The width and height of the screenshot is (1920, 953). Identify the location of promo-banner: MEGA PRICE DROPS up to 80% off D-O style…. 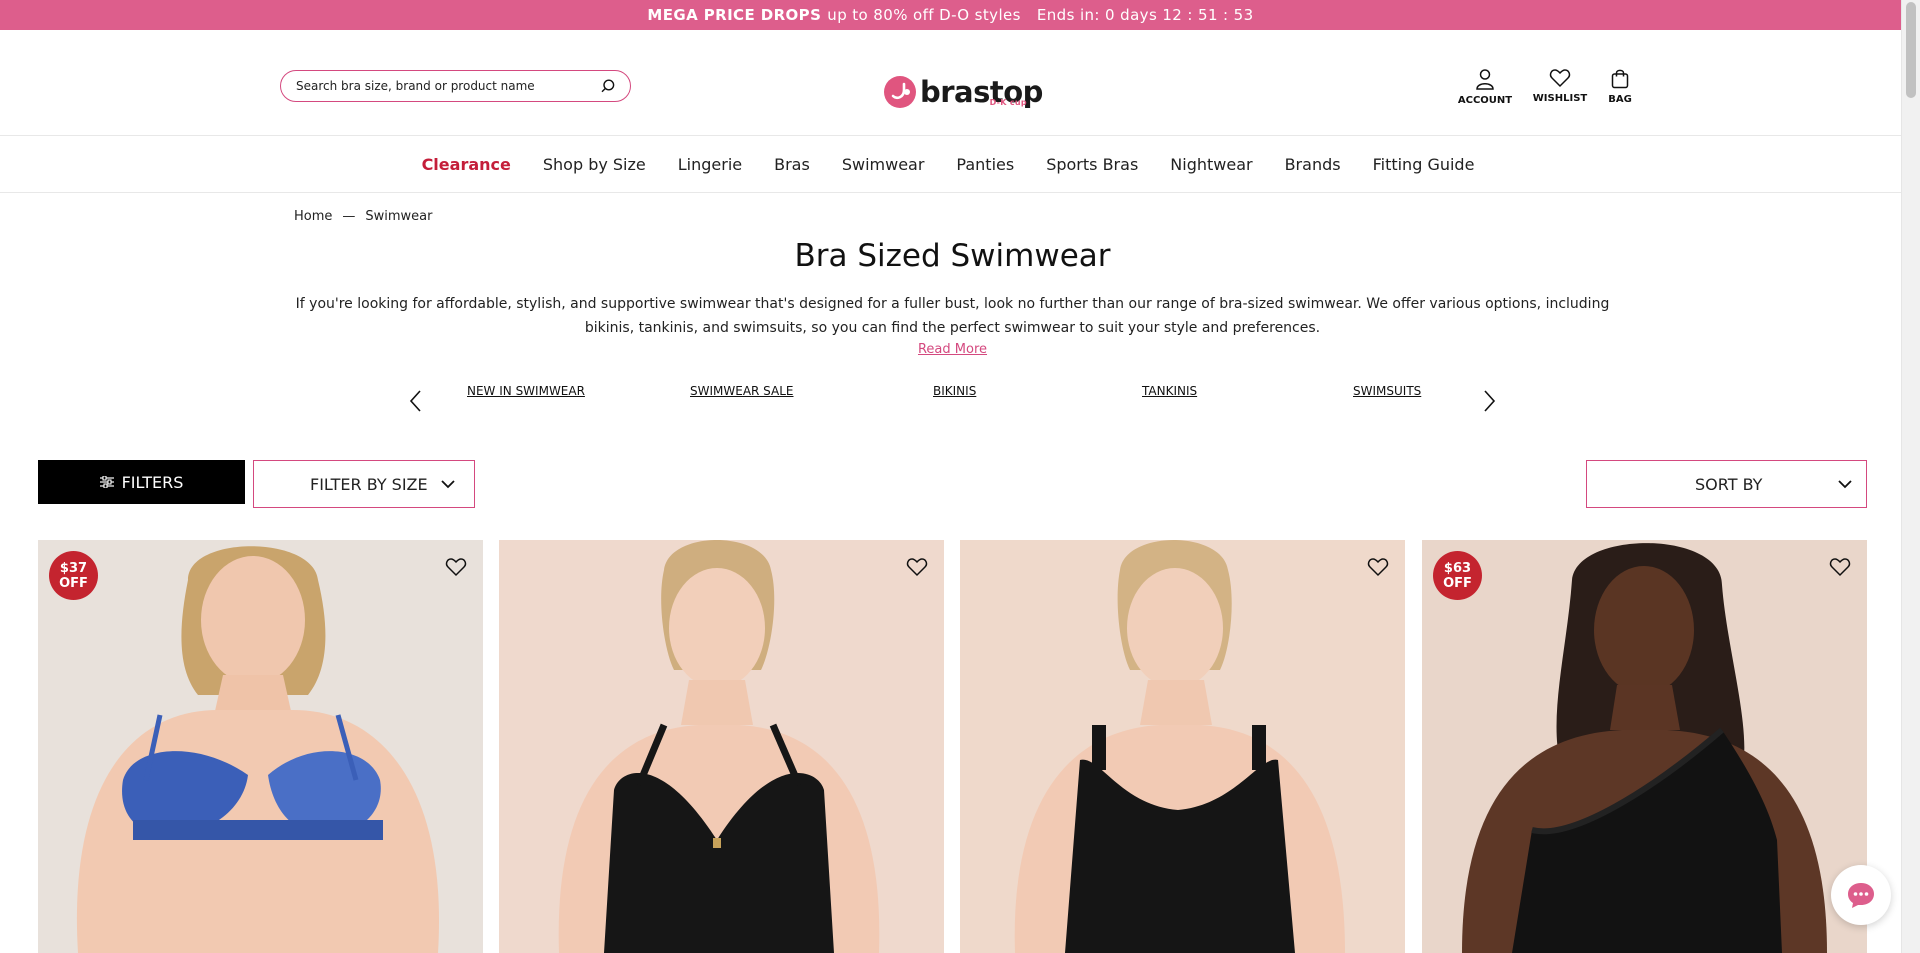
(950, 15).